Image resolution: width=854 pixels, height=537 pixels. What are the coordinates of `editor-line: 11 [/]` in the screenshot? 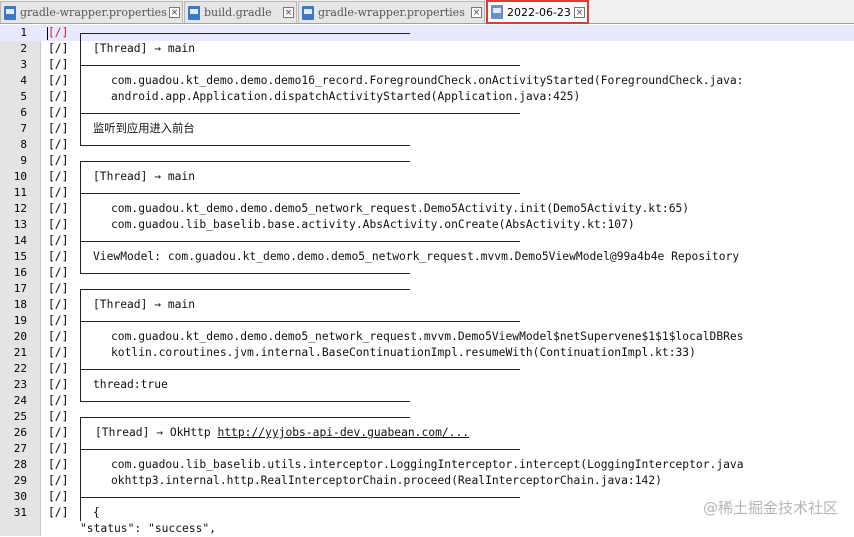 It's located at (427, 193).